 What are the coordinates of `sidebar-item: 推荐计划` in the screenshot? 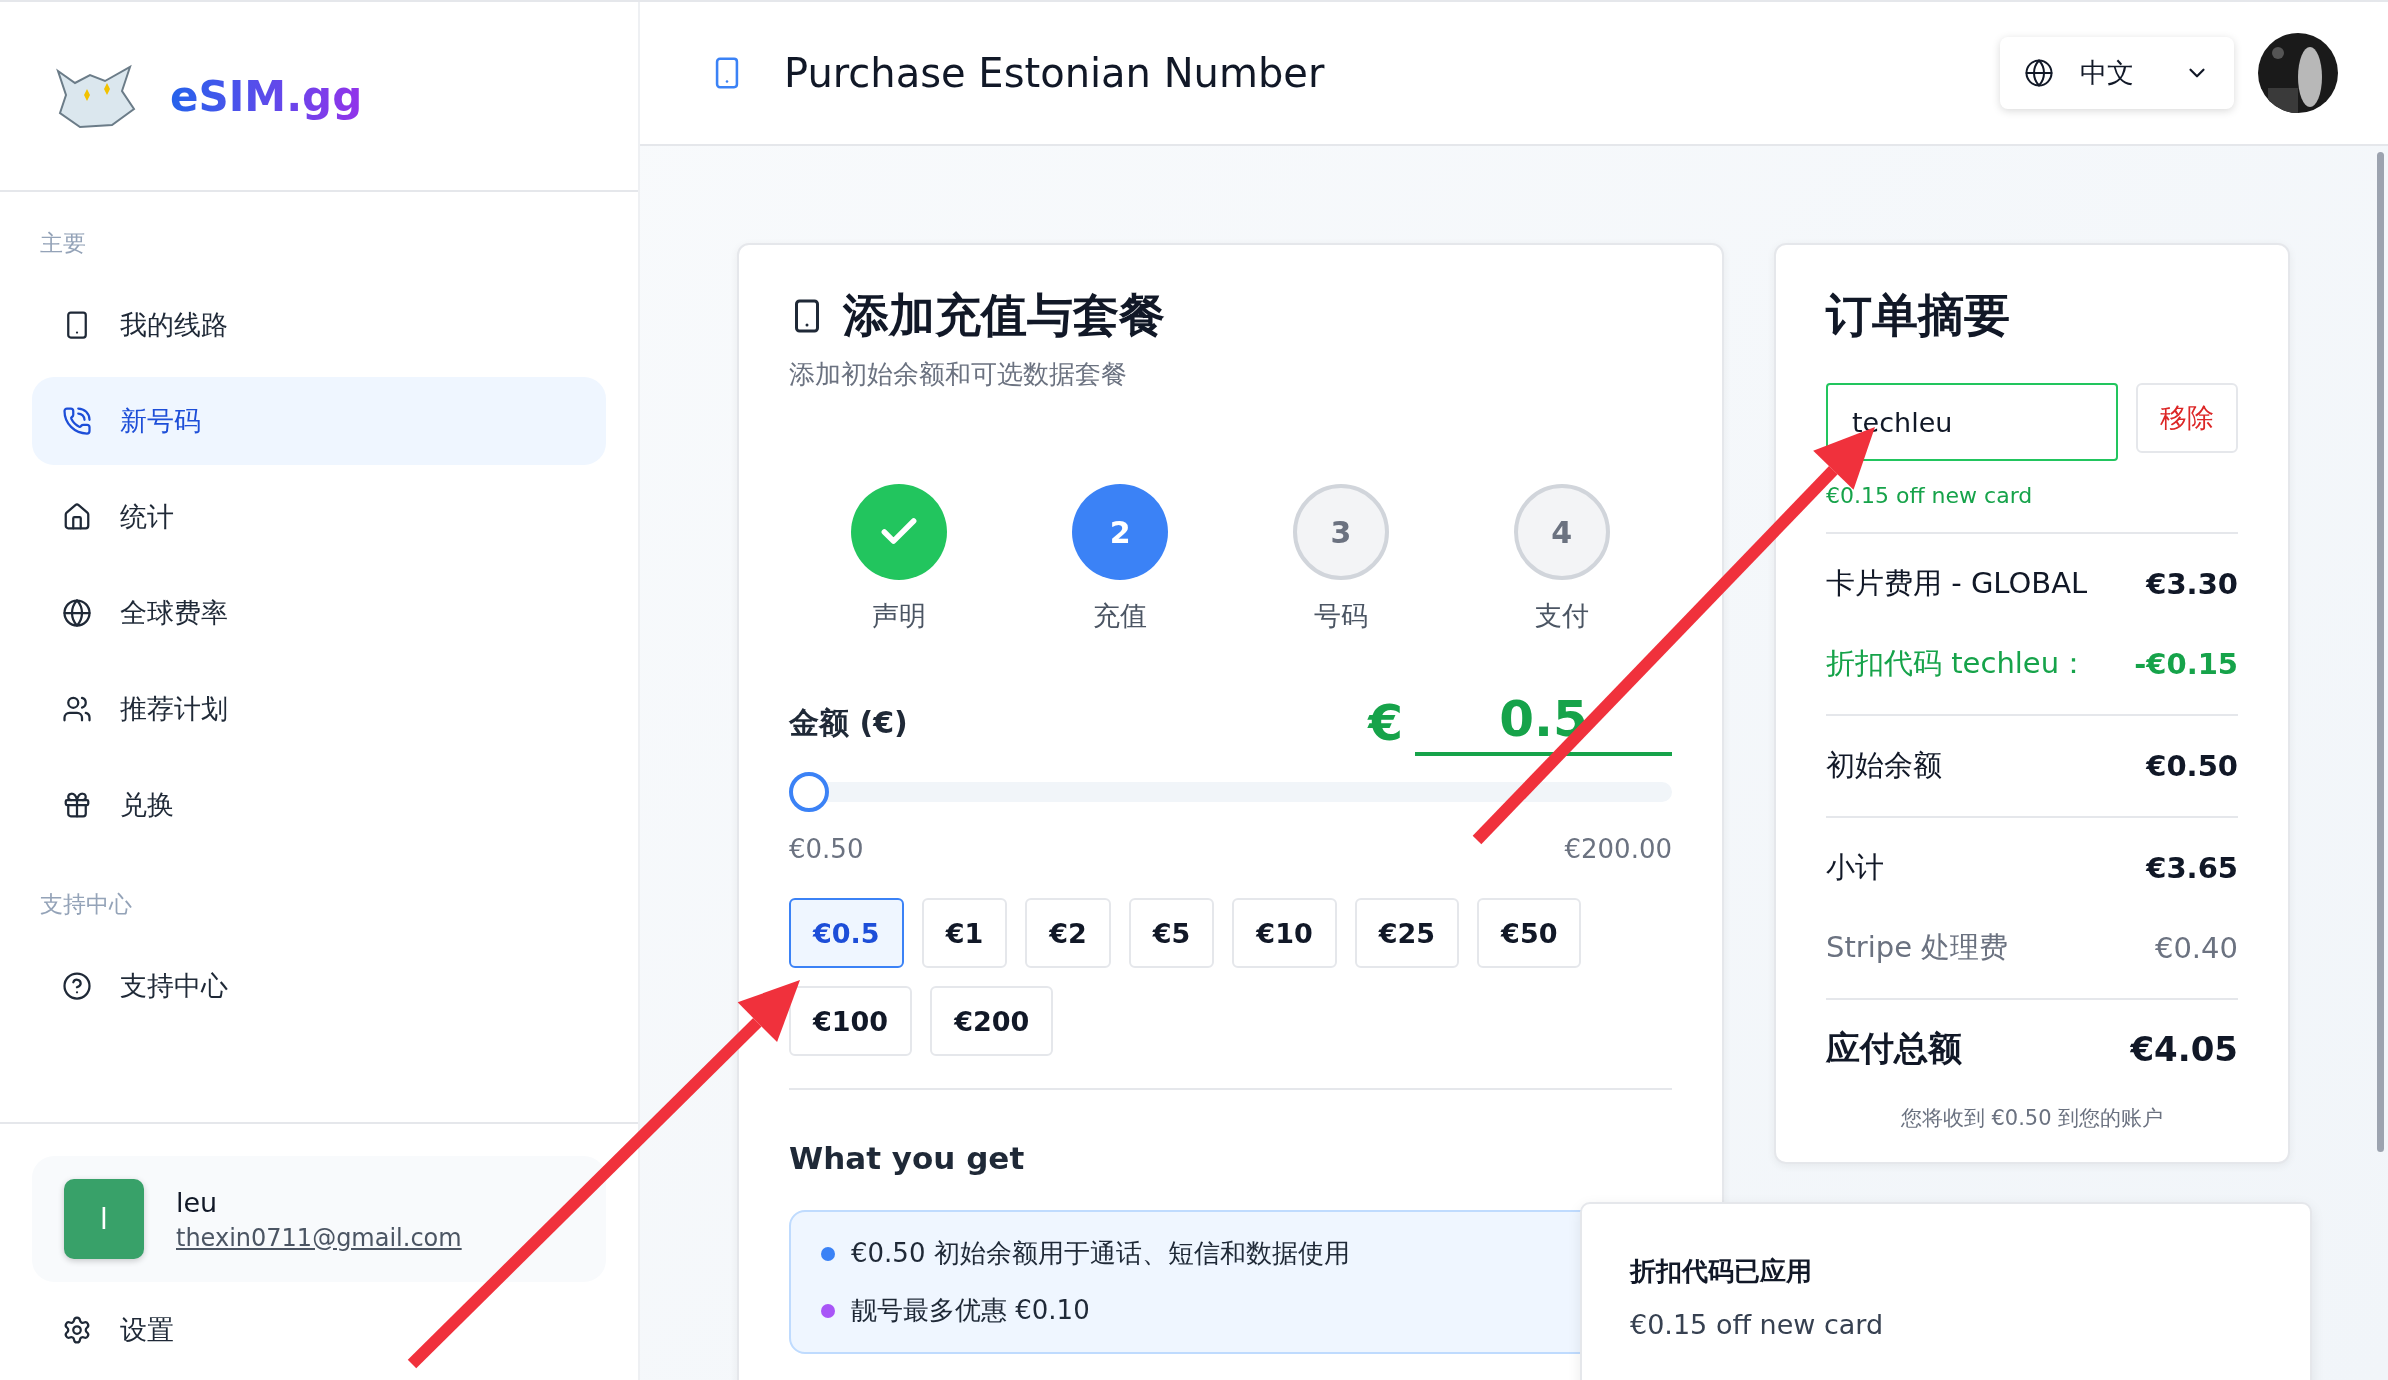 It's located at (319, 709).